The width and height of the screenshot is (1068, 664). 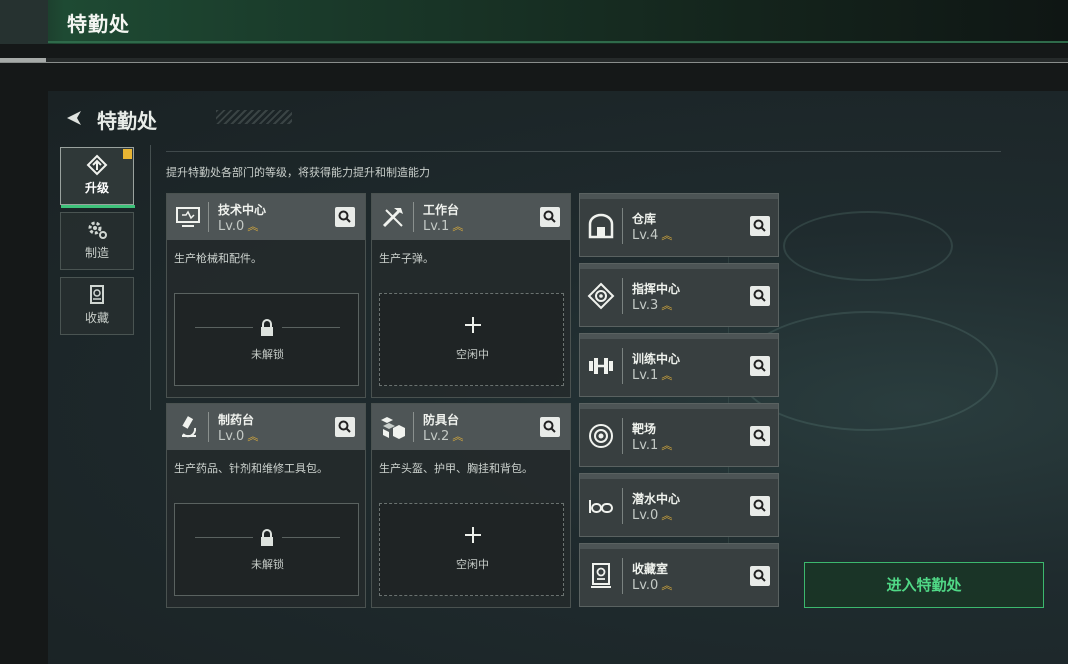 What do you see at coordinates (73, 118) in the screenshot?
I see `back-arrow-icon` at bounding box center [73, 118].